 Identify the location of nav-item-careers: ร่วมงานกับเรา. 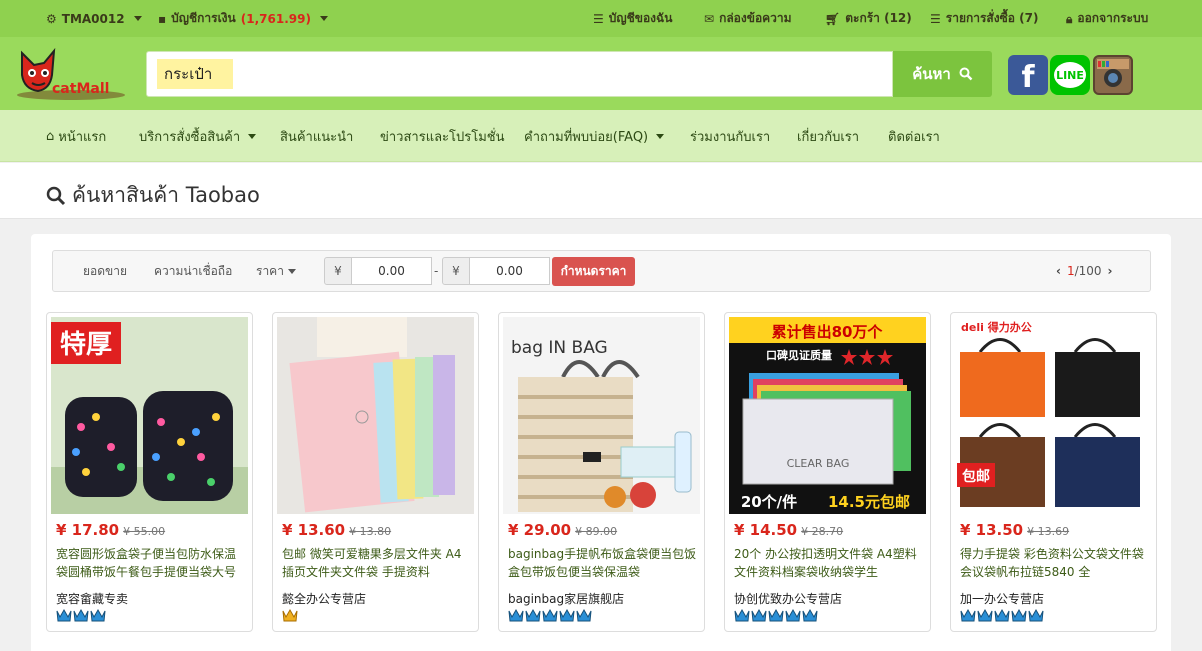
(730, 136).